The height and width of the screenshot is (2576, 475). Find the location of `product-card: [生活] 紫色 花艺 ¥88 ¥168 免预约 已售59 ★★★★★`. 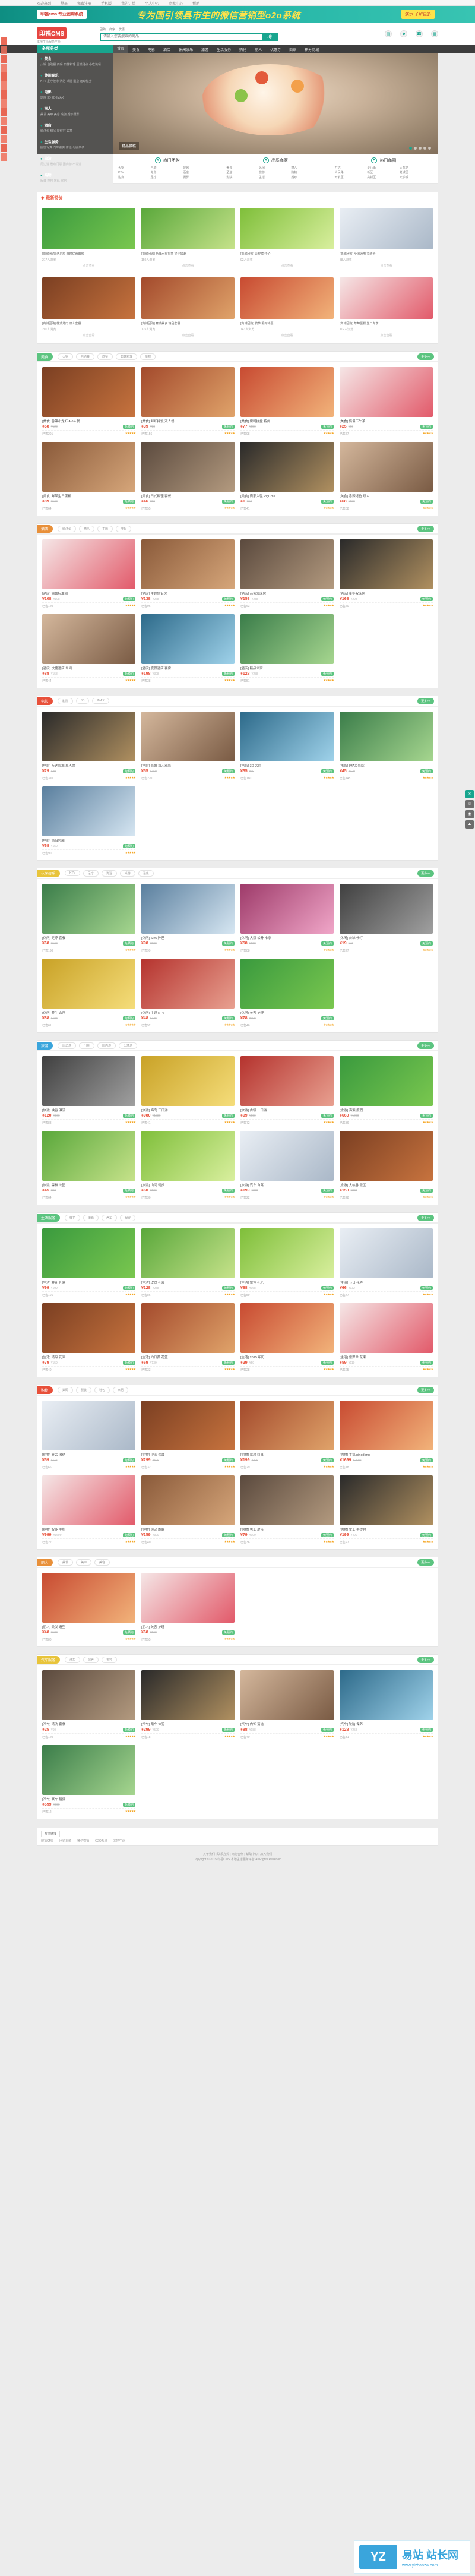

product-card: [生活] 紫色 花艺 ¥88 ¥168 免预约 已售59 ★★★★★ is located at coordinates (287, 1262).